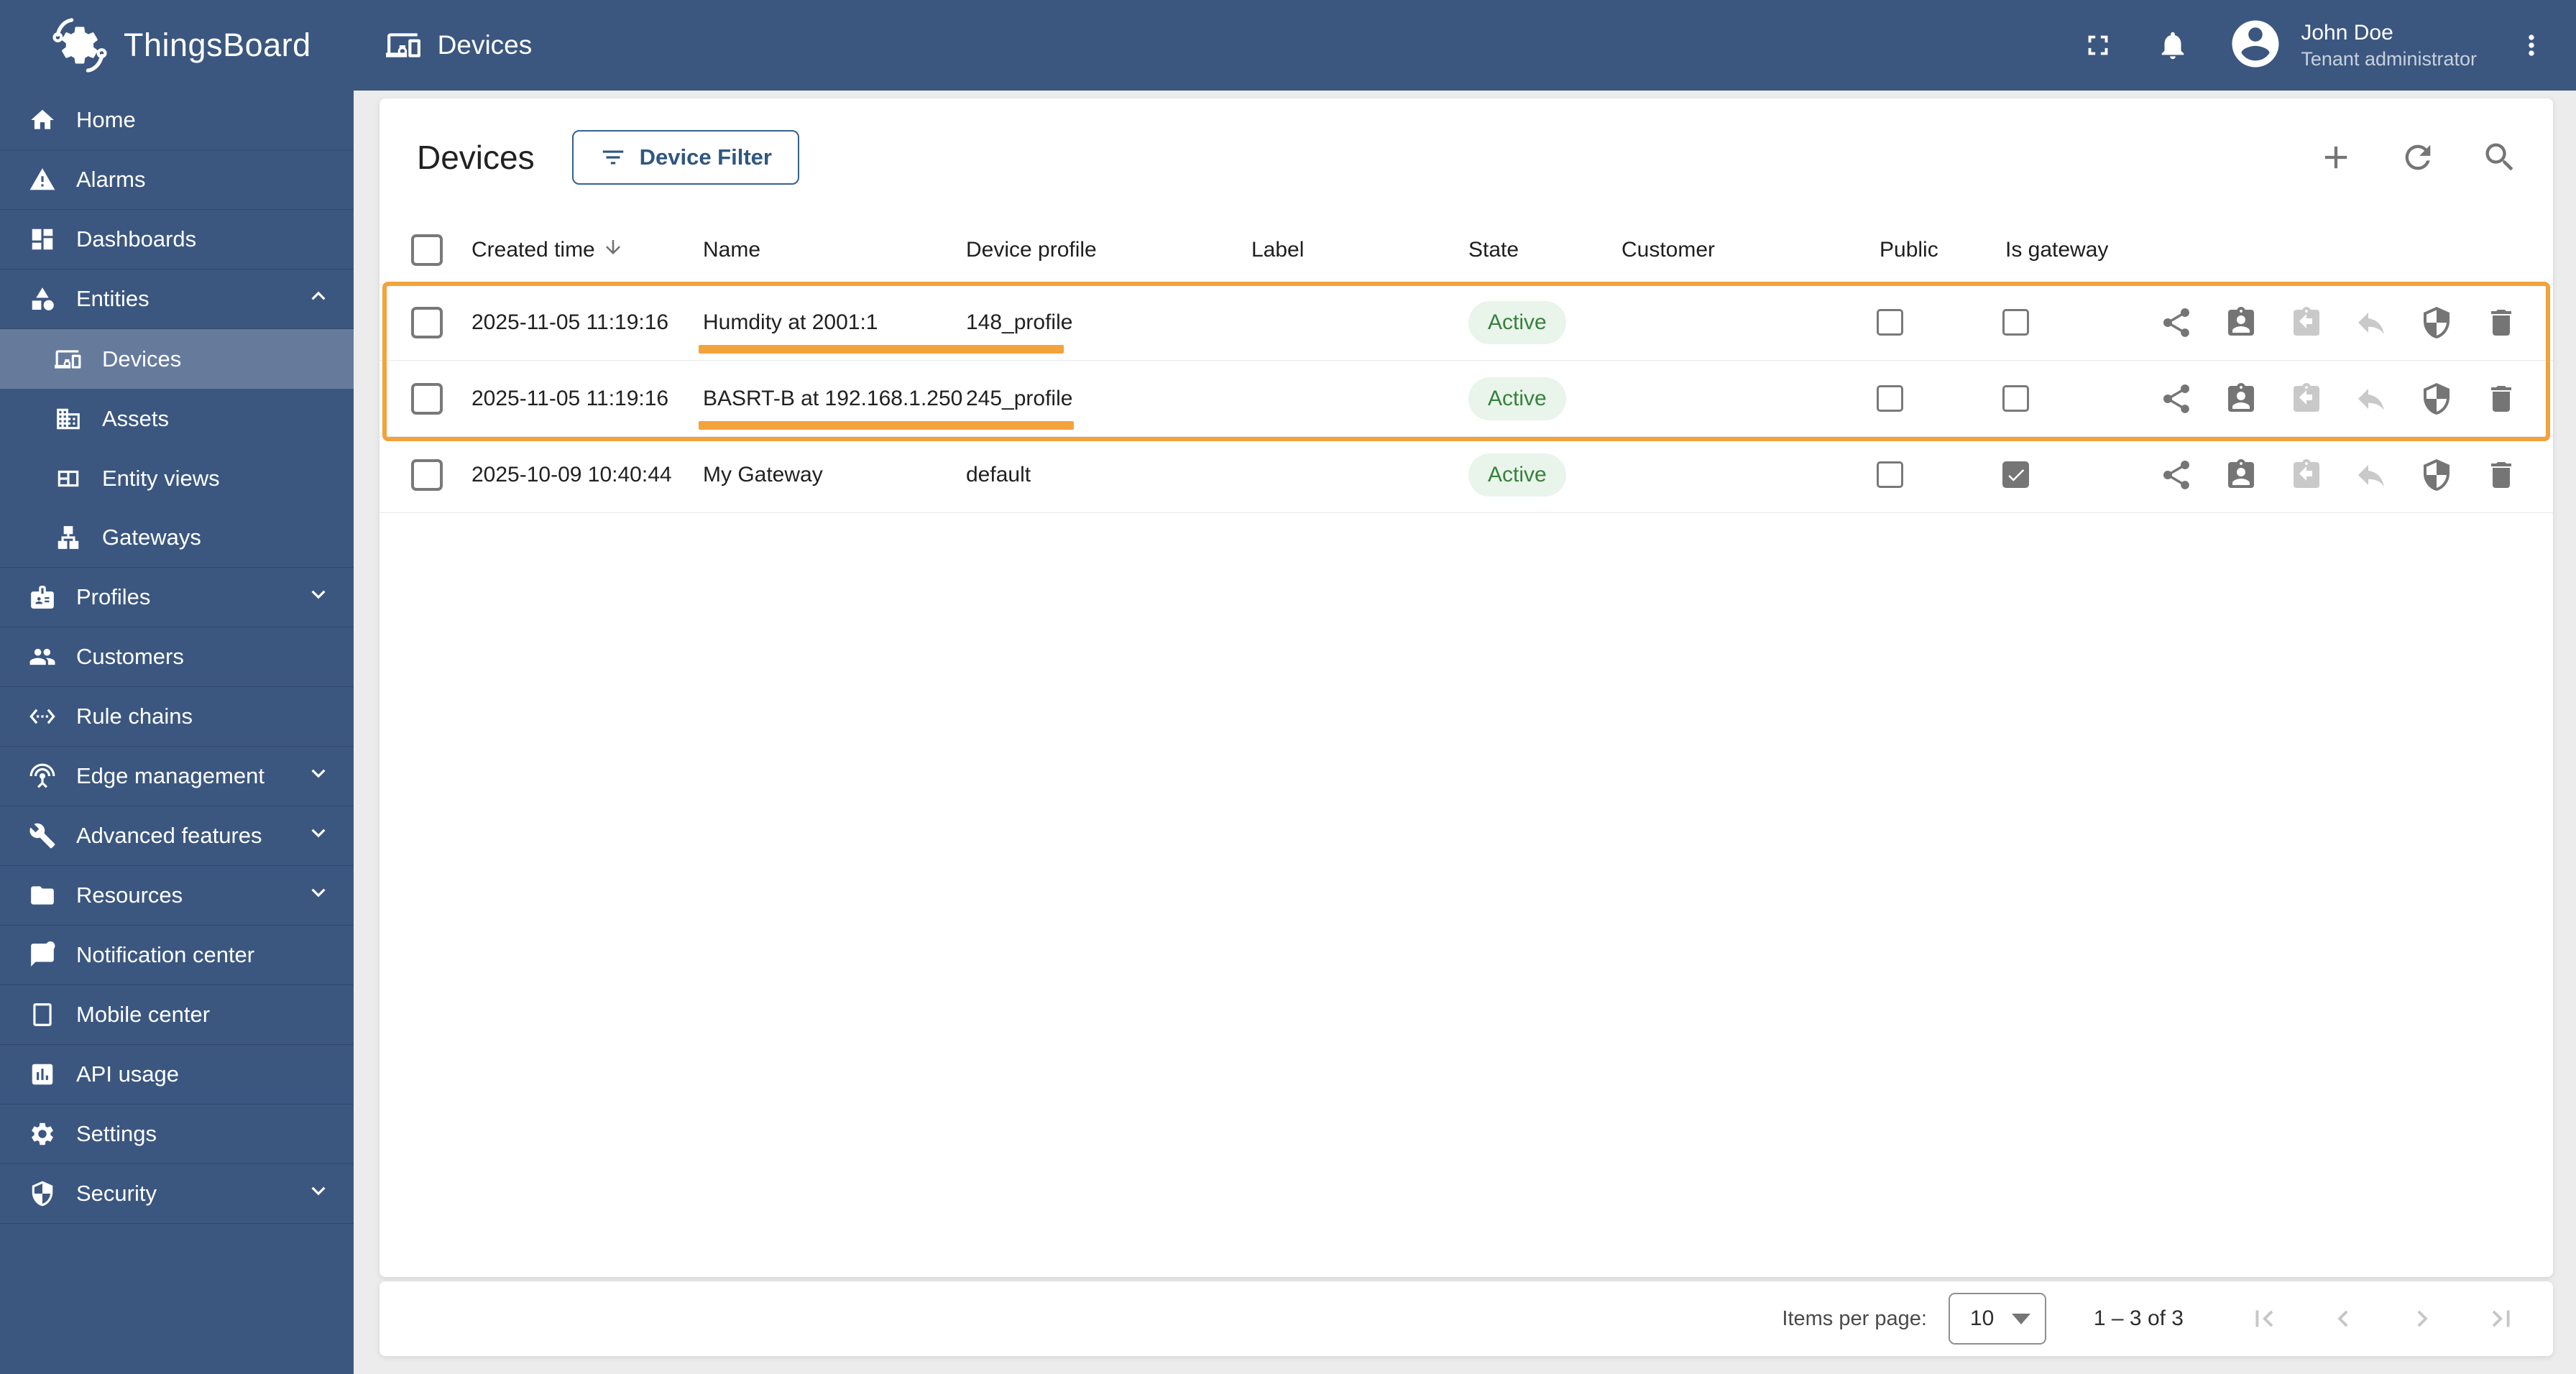 Image resolution: width=2576 pixels, height=1374 pixels. What do you see at coordinates (318, 296) in the screenshot?
I see `chevron-up-icon` at bounding box center [318, 296].